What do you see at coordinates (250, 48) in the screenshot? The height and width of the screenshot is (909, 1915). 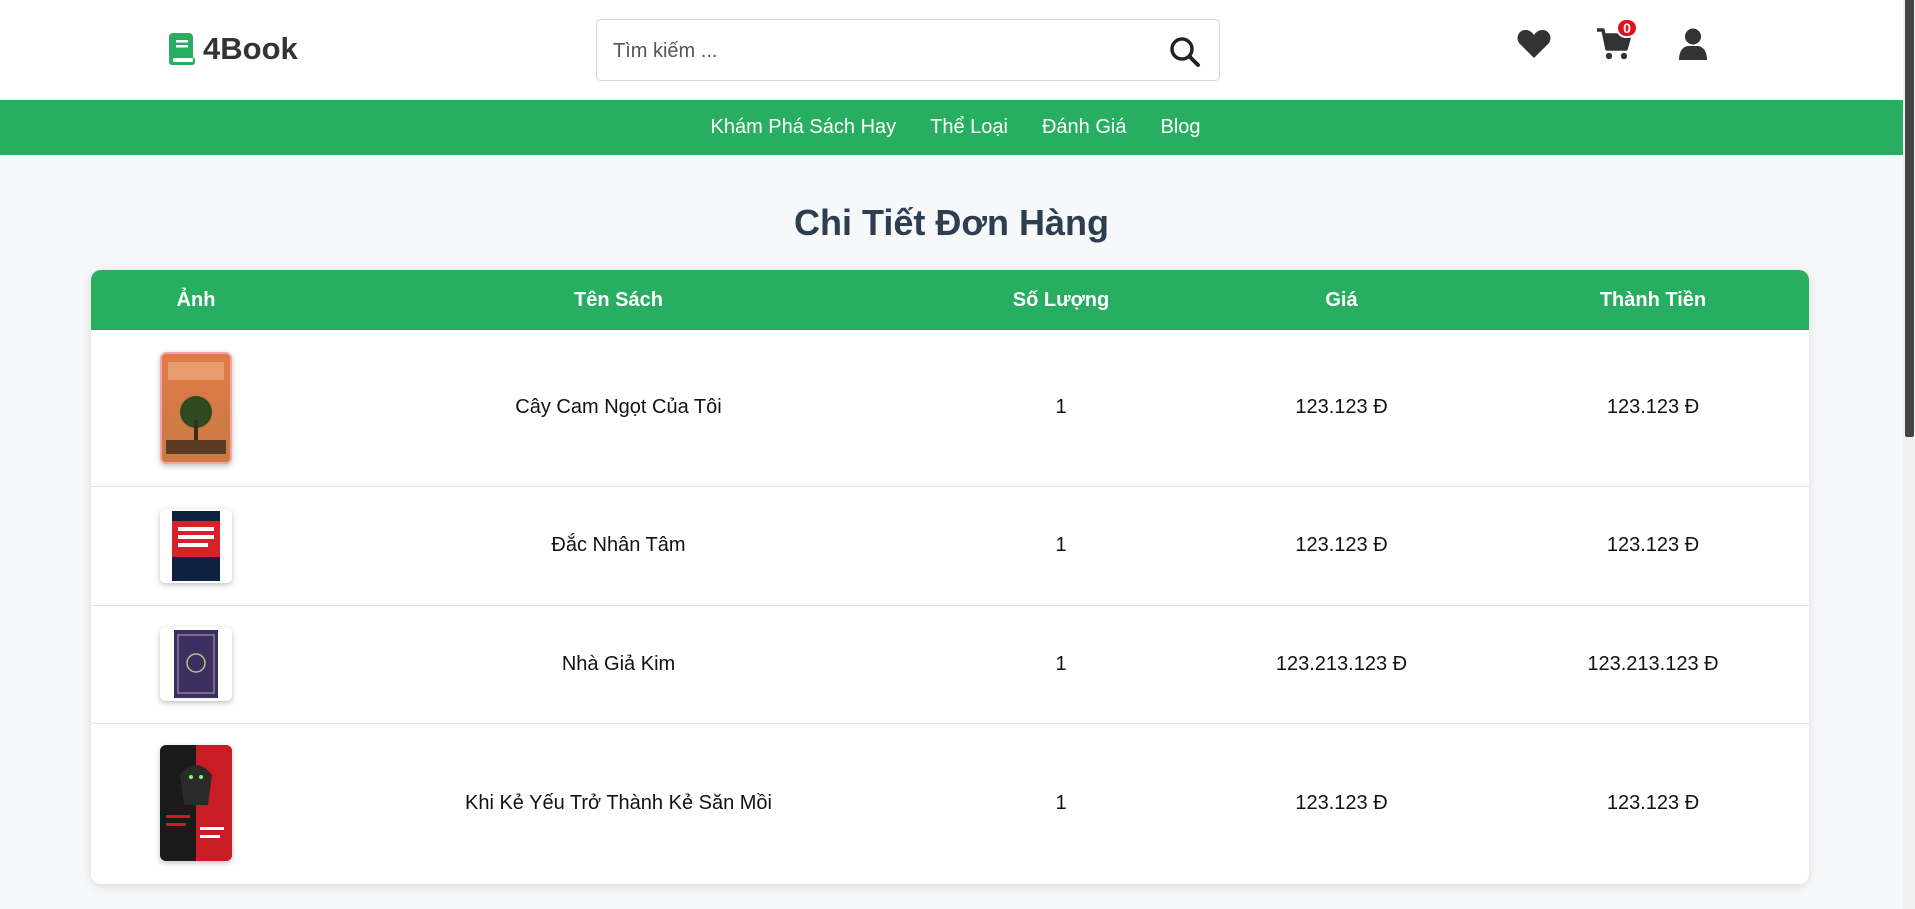 I see `logo-text: 4Book` at bounding box center [250, 48].